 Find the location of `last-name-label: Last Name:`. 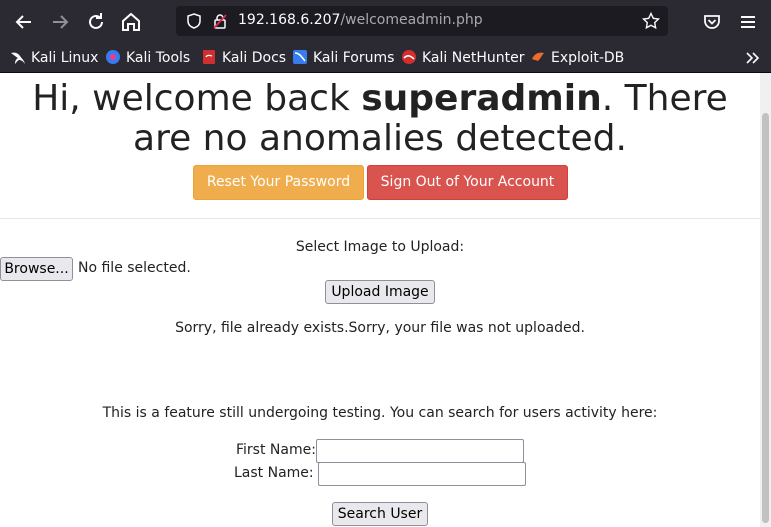

last-name-label: Last Name: is located at coordinates (274, 473).